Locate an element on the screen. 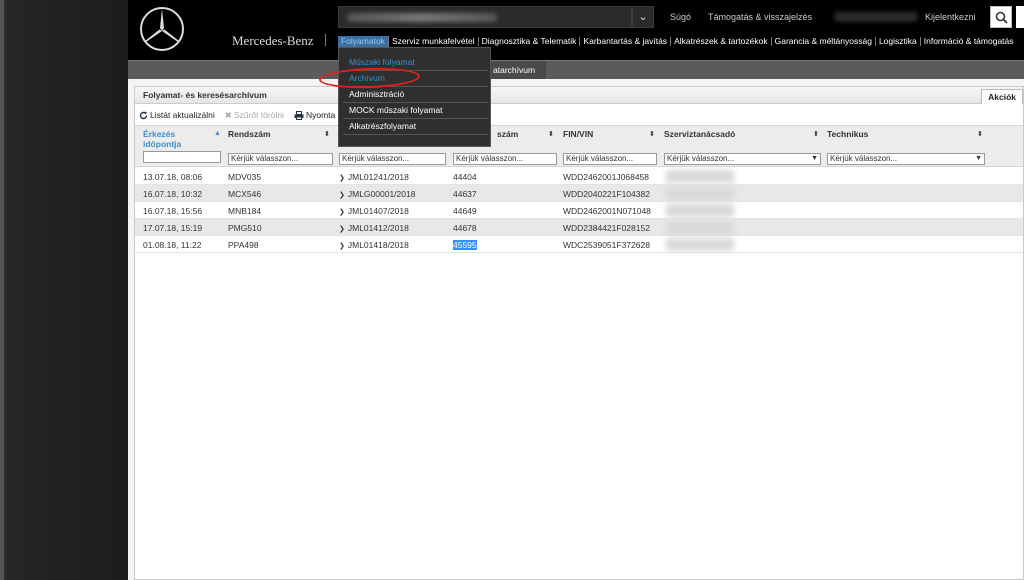 The width and height of the screenshot is (1024, 580). nav-info-support: Információ & támogatás is located at coordinates (969, 41).